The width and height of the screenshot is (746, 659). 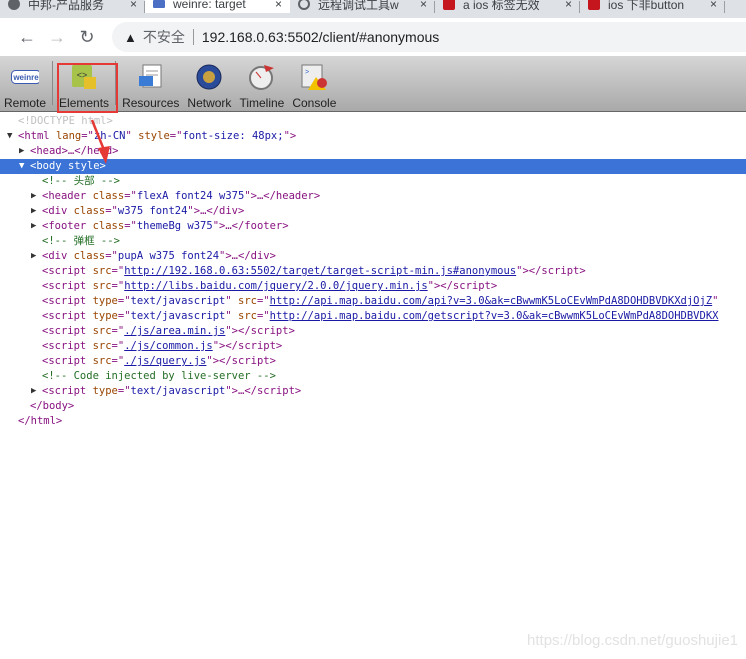 What do you see at coordinates (373, 361) in the screenshot?
I see `dom-node: <script src="./js/query.js"></script>` at bounding box center [373, 361].